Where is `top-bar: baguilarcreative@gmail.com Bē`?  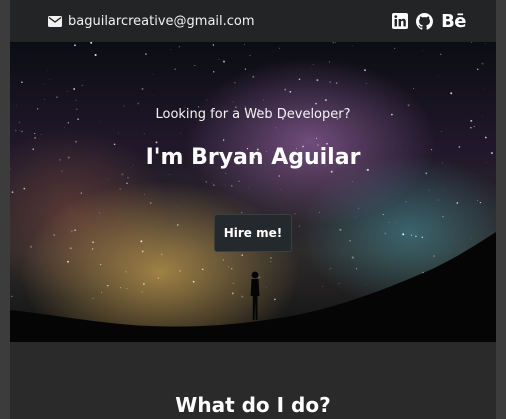
top-bar: baguilarcreative@gmail.com Bē is located at coordinates (253, 21).